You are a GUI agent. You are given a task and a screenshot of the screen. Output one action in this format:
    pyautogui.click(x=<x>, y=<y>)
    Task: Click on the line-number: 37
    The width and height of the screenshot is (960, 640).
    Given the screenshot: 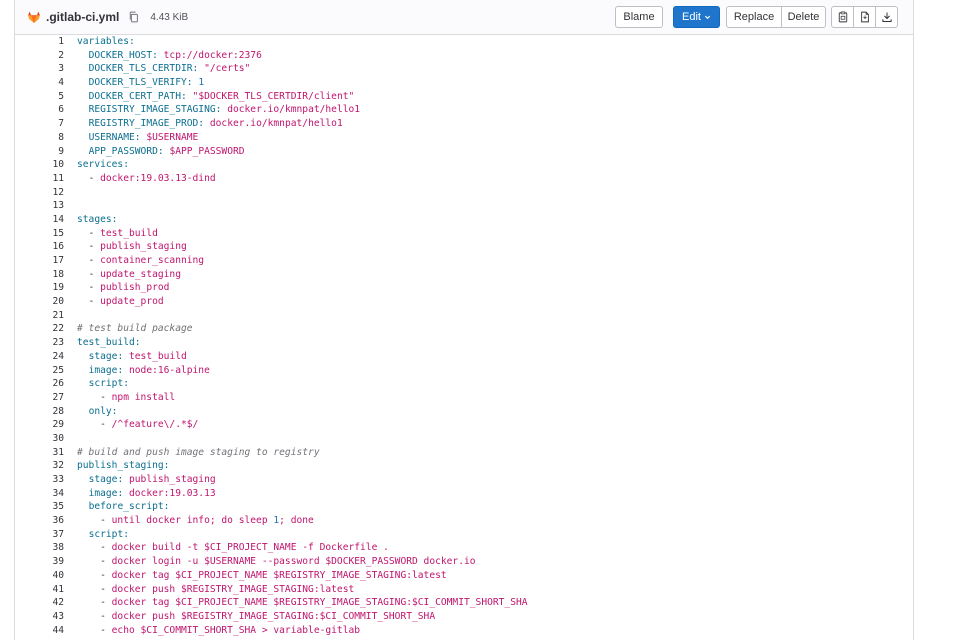 What is the action you would take?
    pyautogui.click(x=46, y=535)
    